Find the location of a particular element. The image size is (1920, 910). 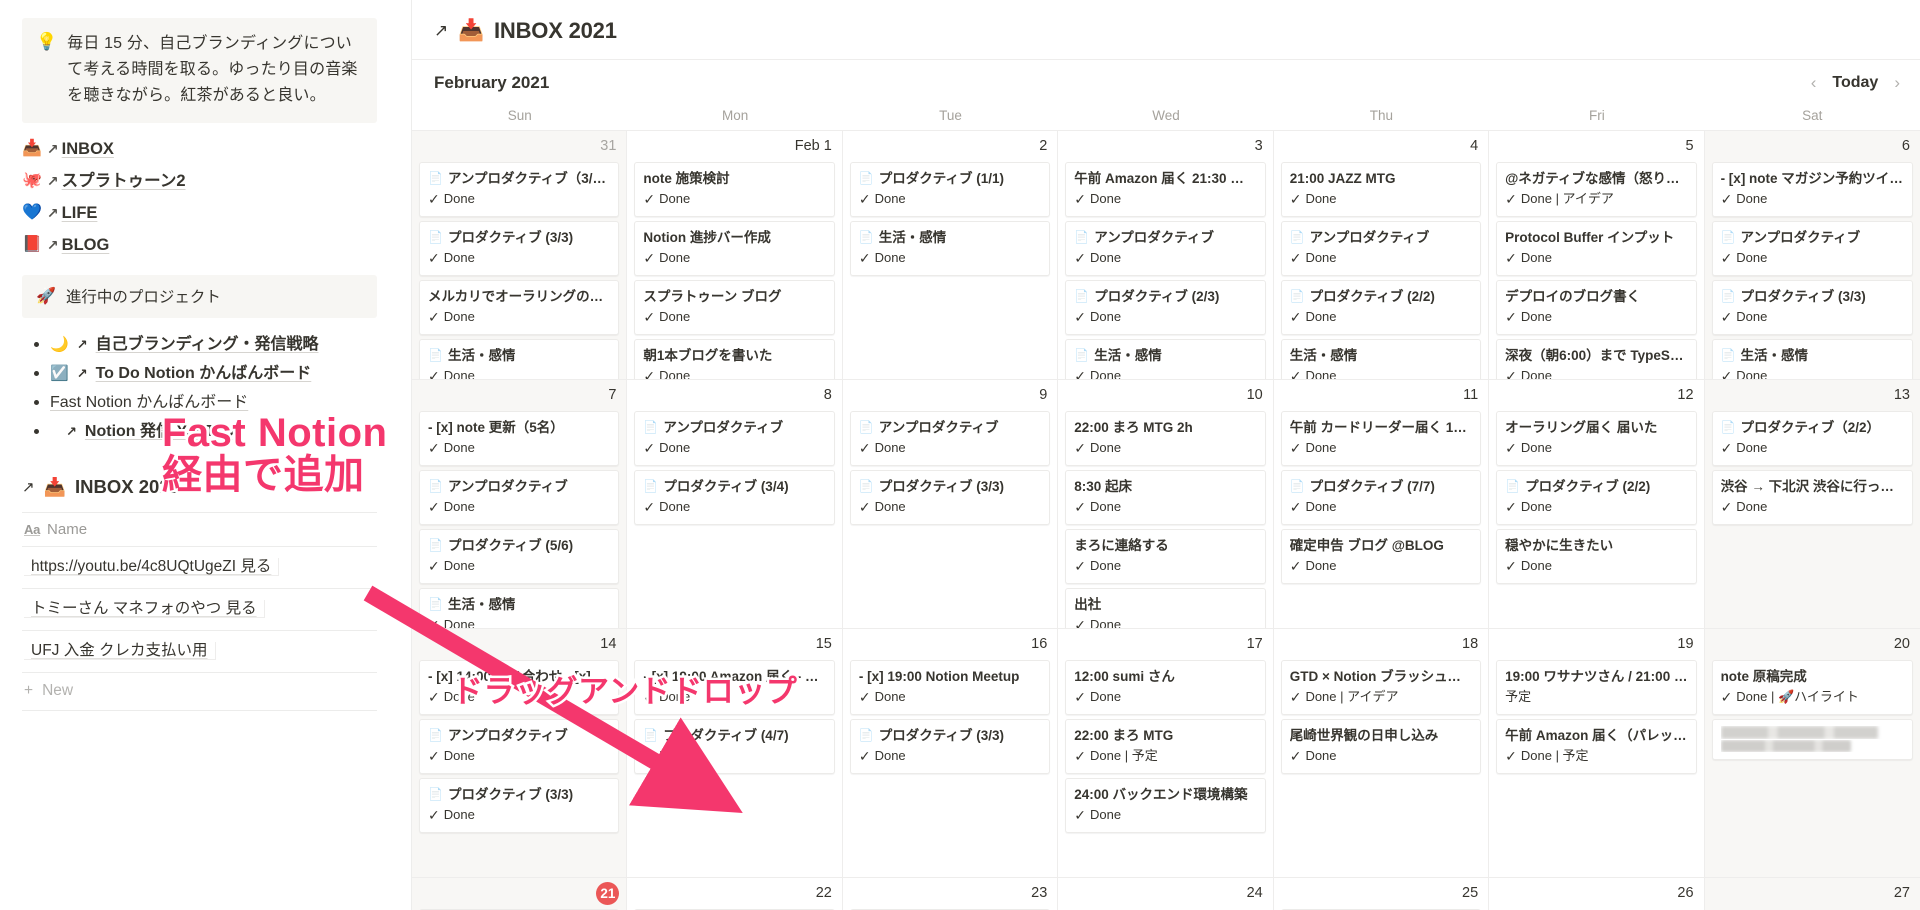

calendar-event-card: 📄 アンプロダクティブ（3/3） ✓ Done is located at coordinates (519, 189).